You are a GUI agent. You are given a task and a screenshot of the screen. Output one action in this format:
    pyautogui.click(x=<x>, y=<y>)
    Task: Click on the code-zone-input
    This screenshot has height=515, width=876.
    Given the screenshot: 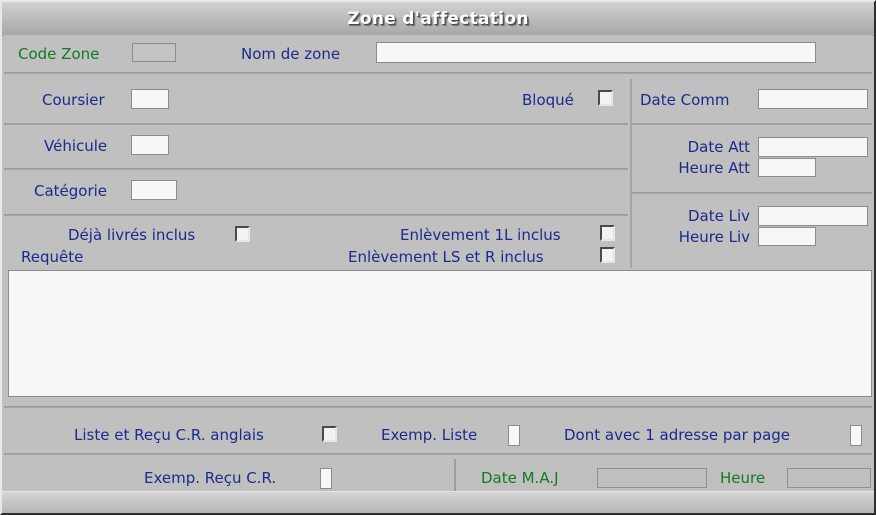 What is the action you would take?
    pyautogui.click(x=154, y=52)
    